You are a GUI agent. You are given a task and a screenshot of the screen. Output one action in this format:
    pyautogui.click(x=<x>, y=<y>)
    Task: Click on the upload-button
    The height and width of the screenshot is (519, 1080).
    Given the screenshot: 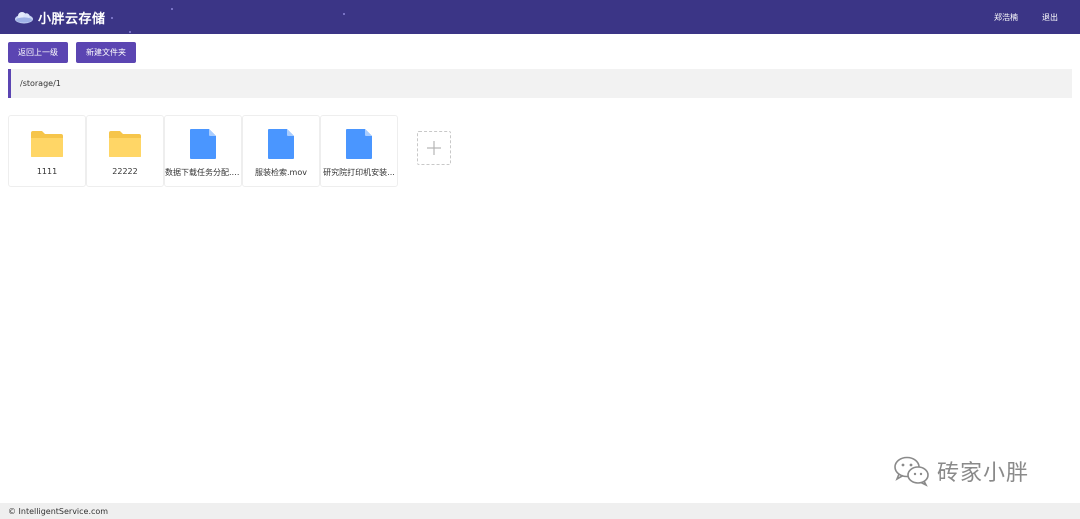 What is the action you would take?
    pyautogui.click(x=434, y=148)
    